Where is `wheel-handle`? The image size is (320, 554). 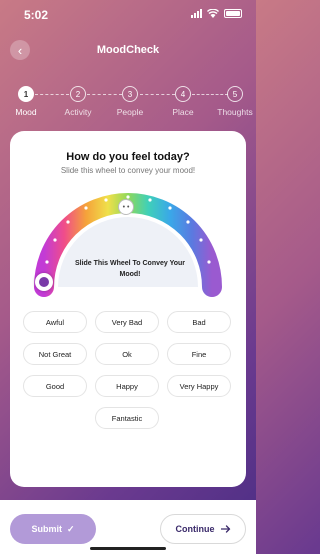
wheel-handle is located at coordinates (44, 282).